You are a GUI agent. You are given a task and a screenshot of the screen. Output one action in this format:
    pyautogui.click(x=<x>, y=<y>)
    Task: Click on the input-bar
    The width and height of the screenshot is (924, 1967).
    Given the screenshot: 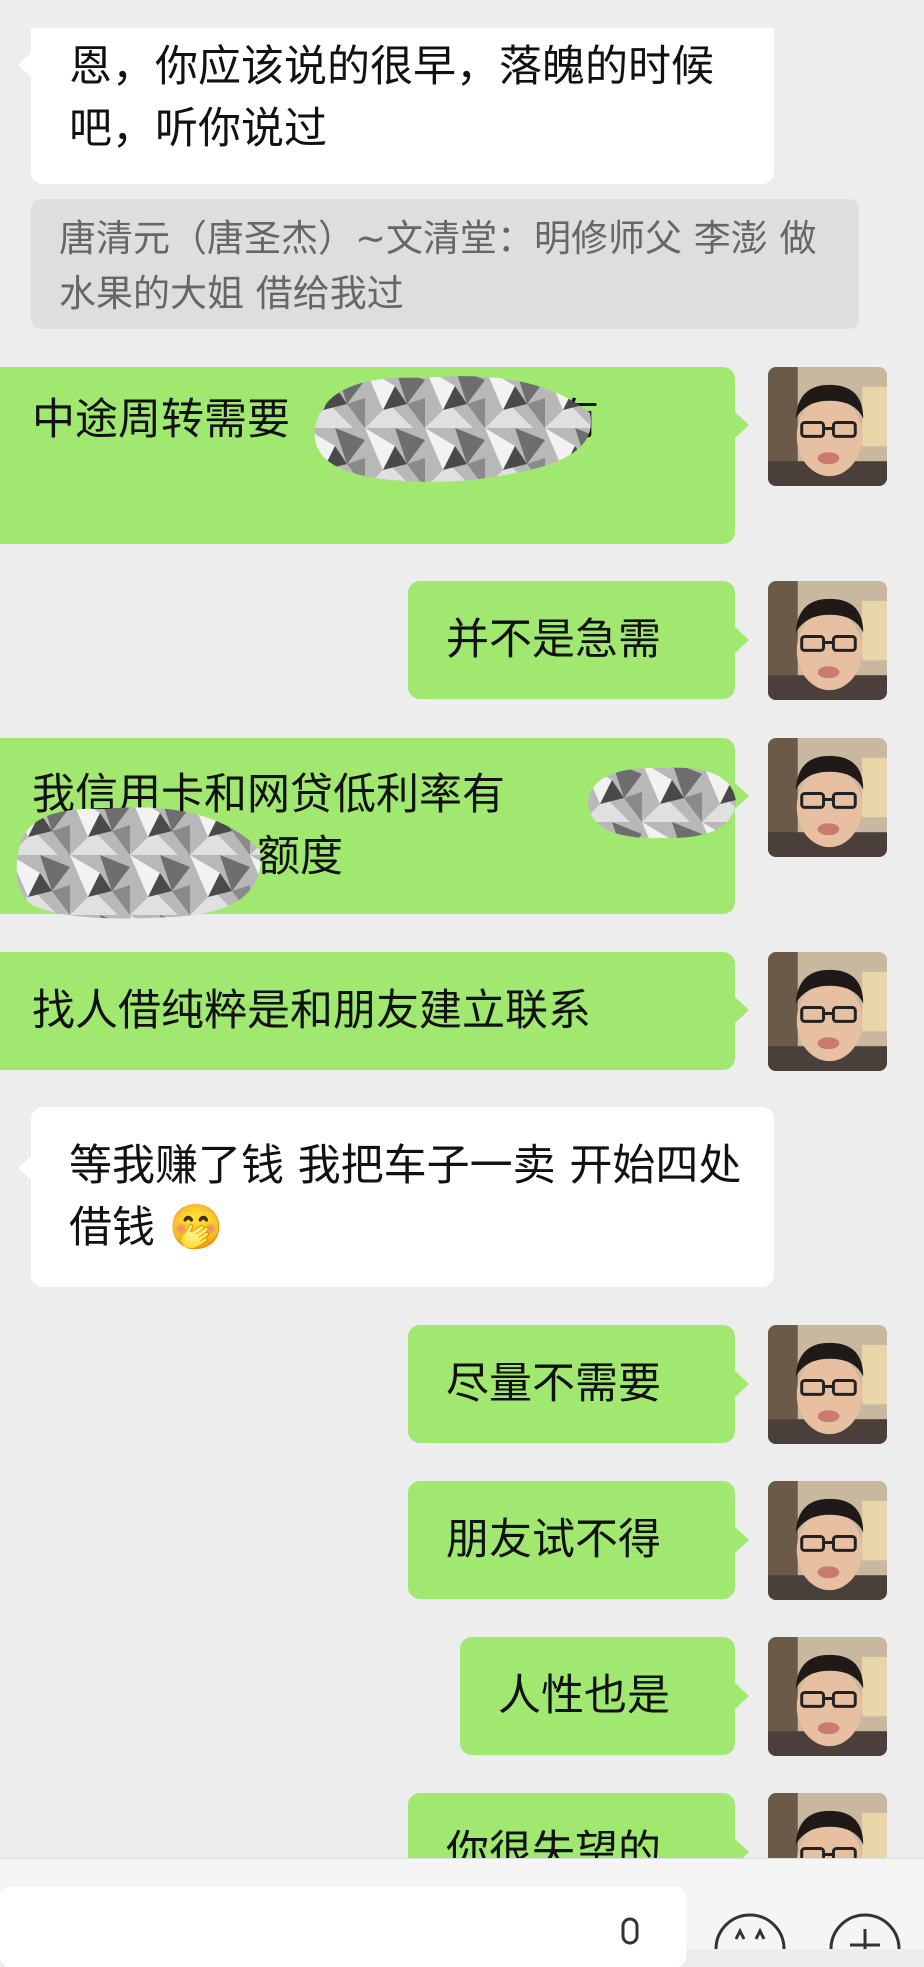 What is the action you would take?
    pyautogui.click(x=462, y=1912)
    